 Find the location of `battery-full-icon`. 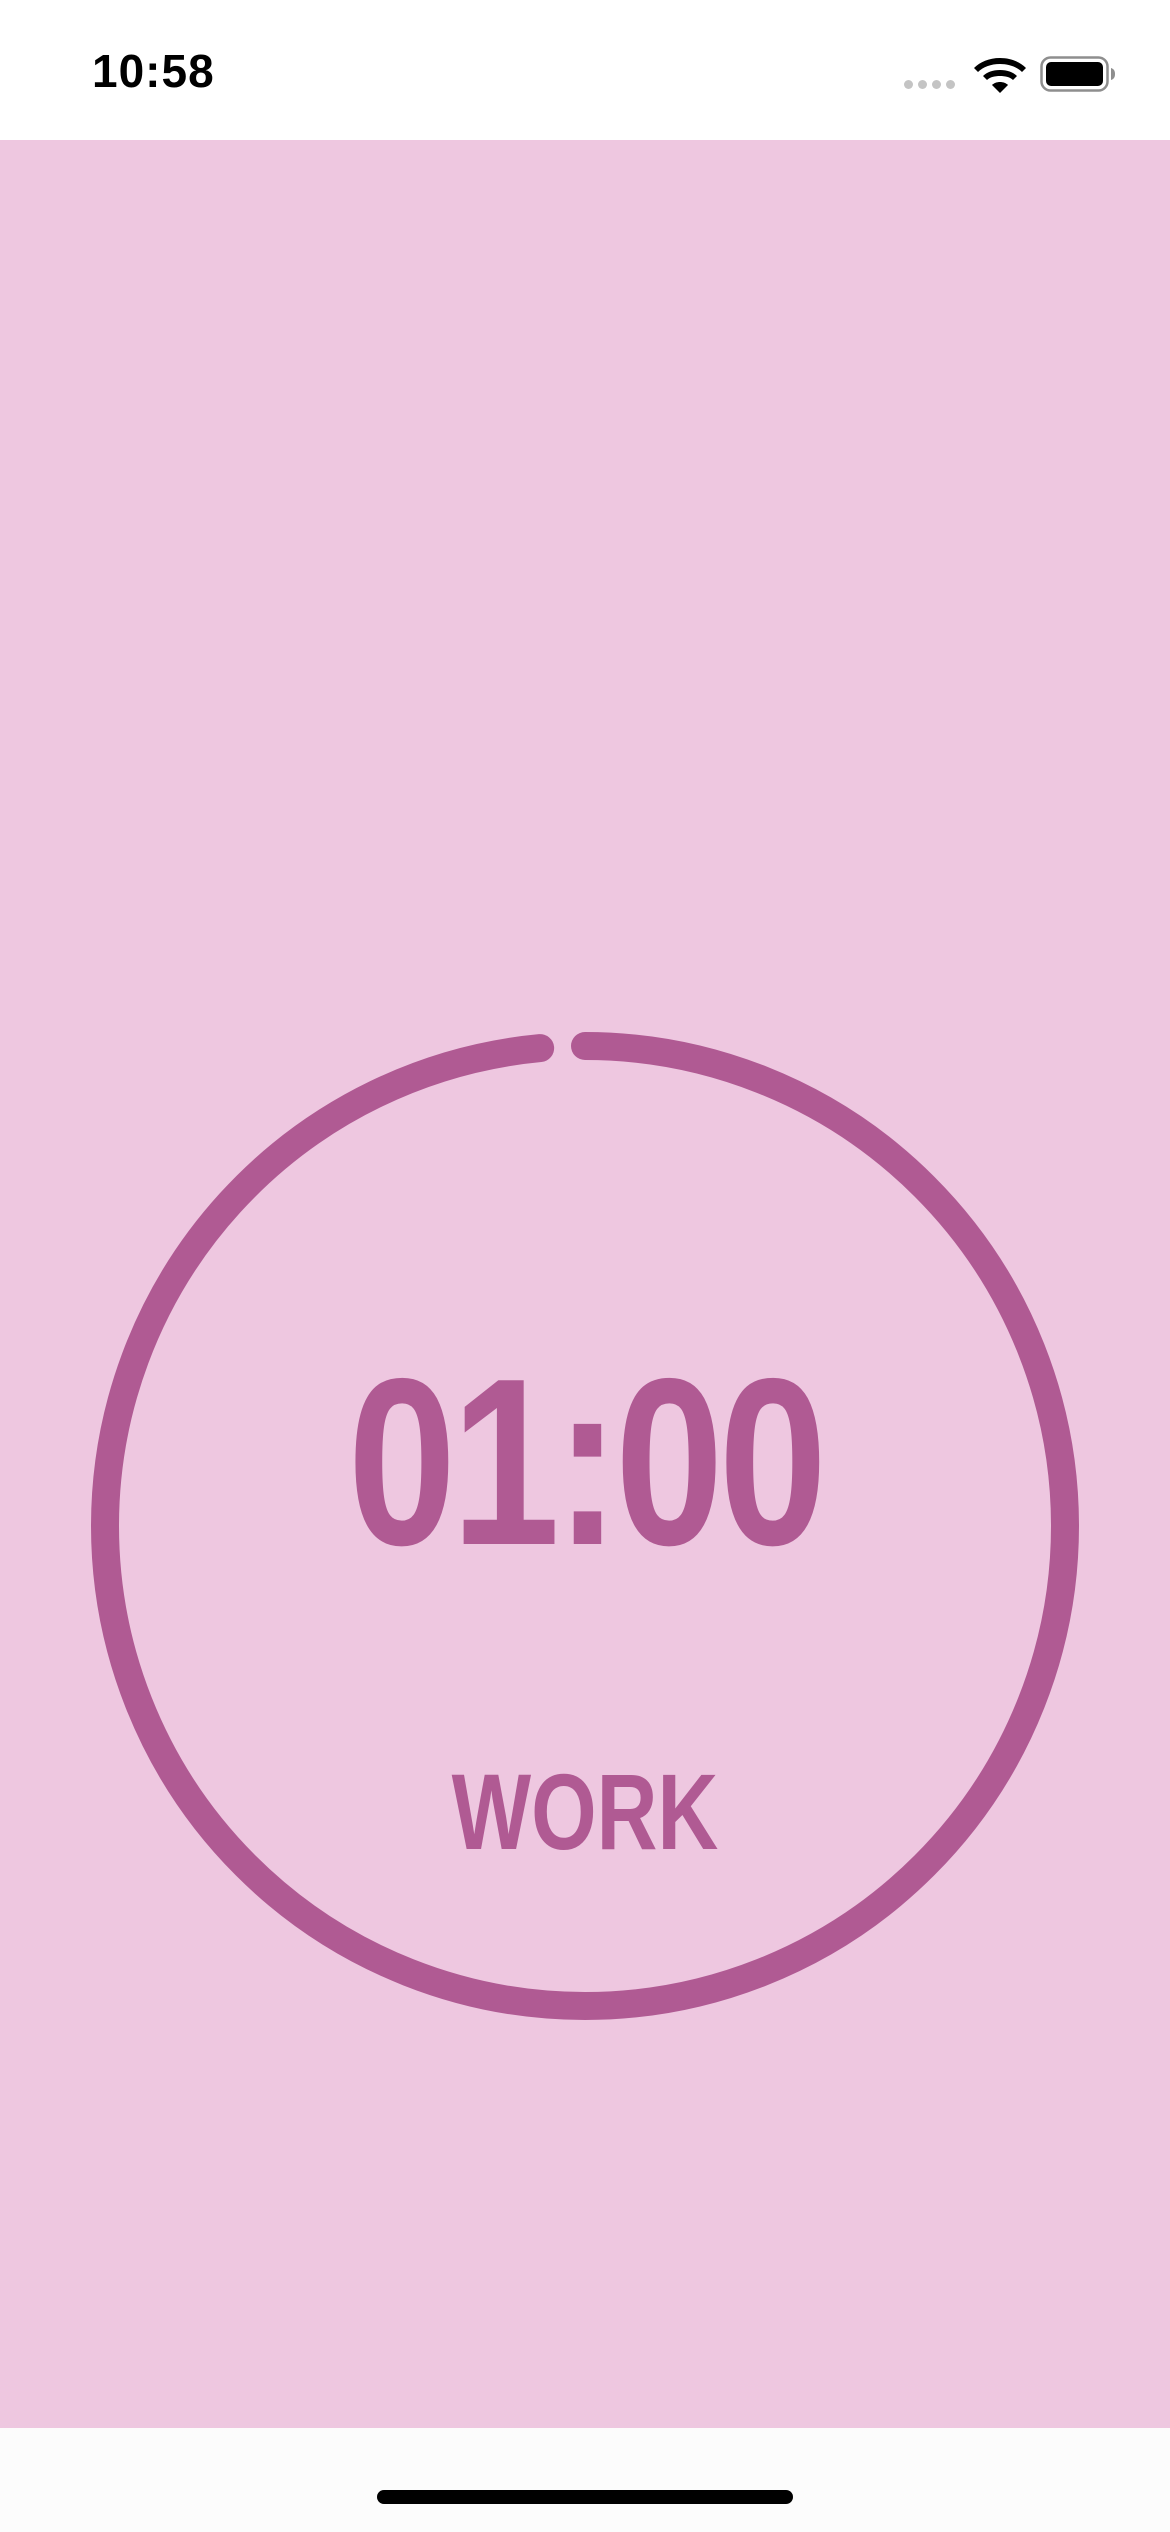

battery-full-icon is located at coordinates (1077, 74).